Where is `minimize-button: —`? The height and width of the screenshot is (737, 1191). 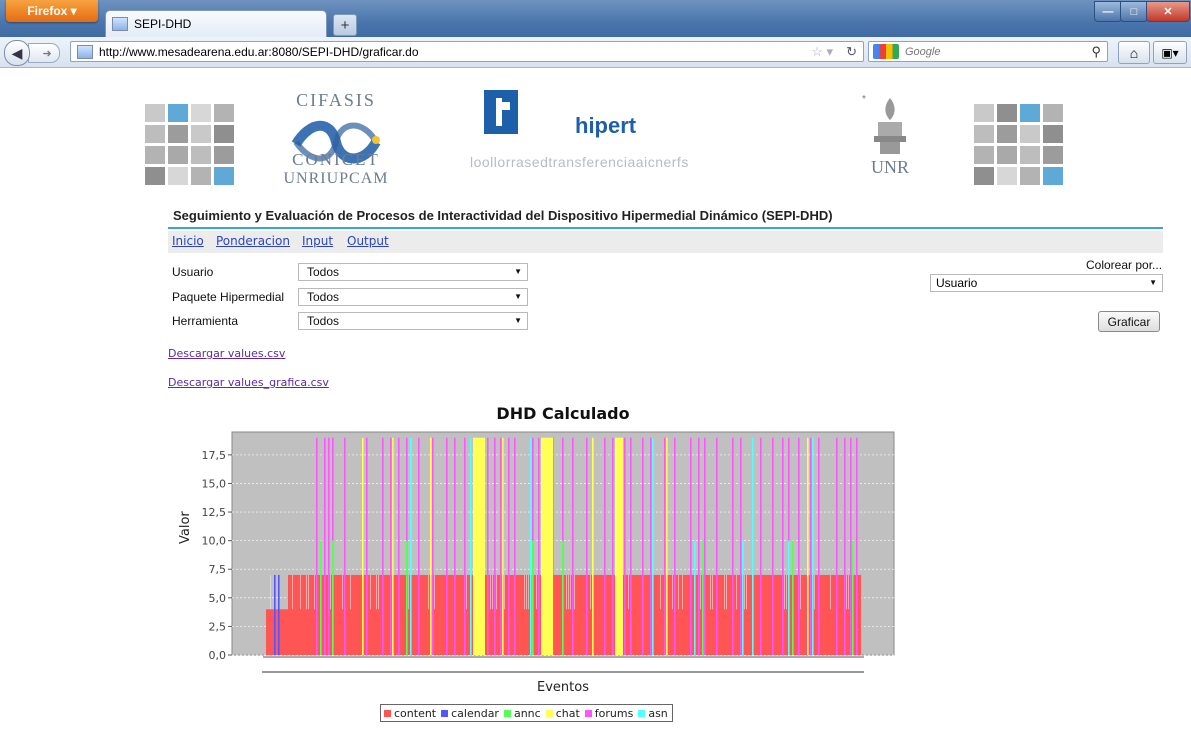
minimize-button: — is located at coordinates (1108, 11).